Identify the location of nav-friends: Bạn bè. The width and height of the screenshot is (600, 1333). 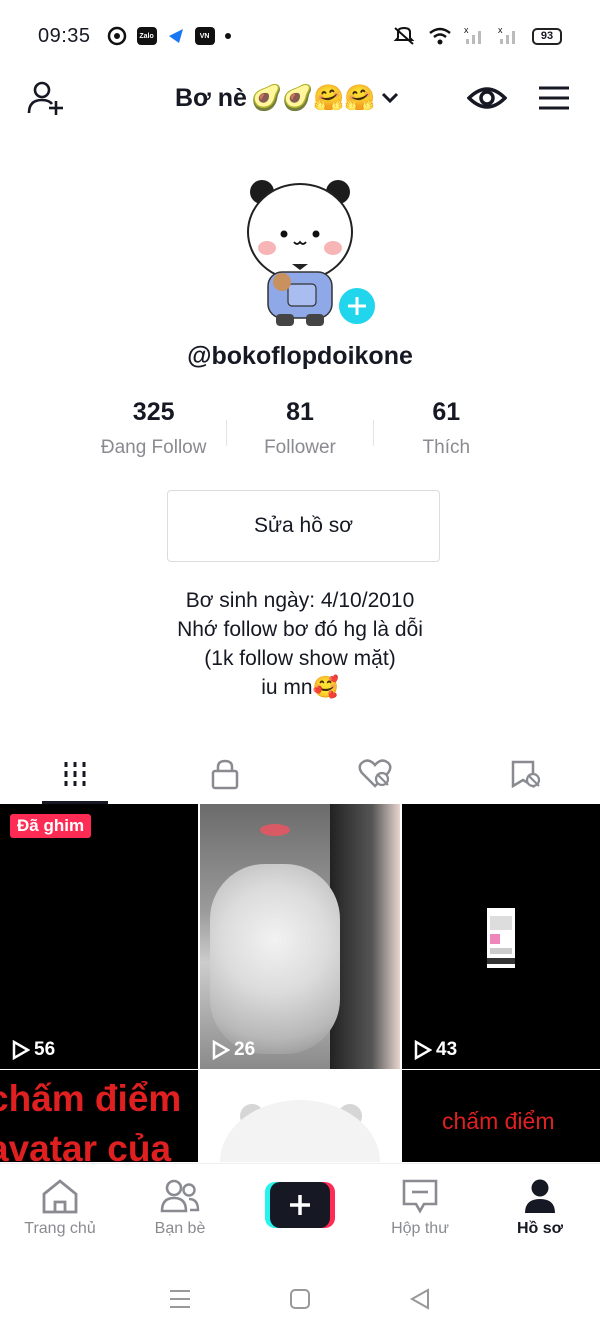
(180, 1213).